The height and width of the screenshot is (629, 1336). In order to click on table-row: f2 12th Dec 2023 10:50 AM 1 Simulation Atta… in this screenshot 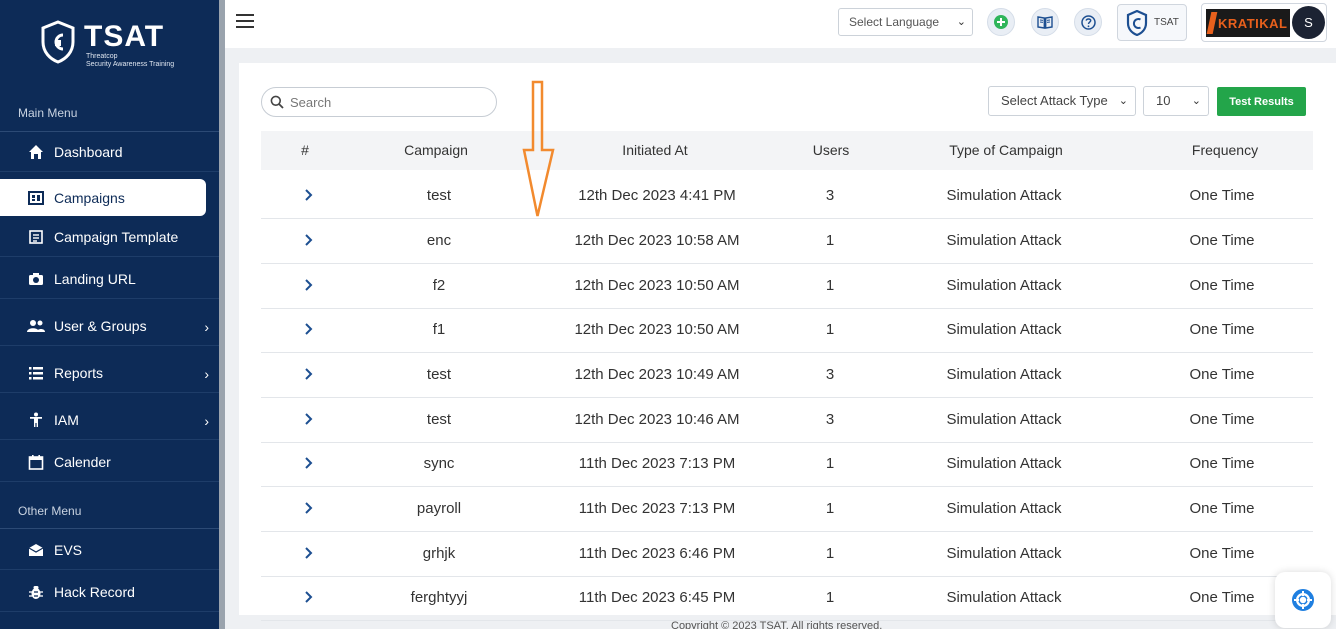, I will do `click(787, 286)`.